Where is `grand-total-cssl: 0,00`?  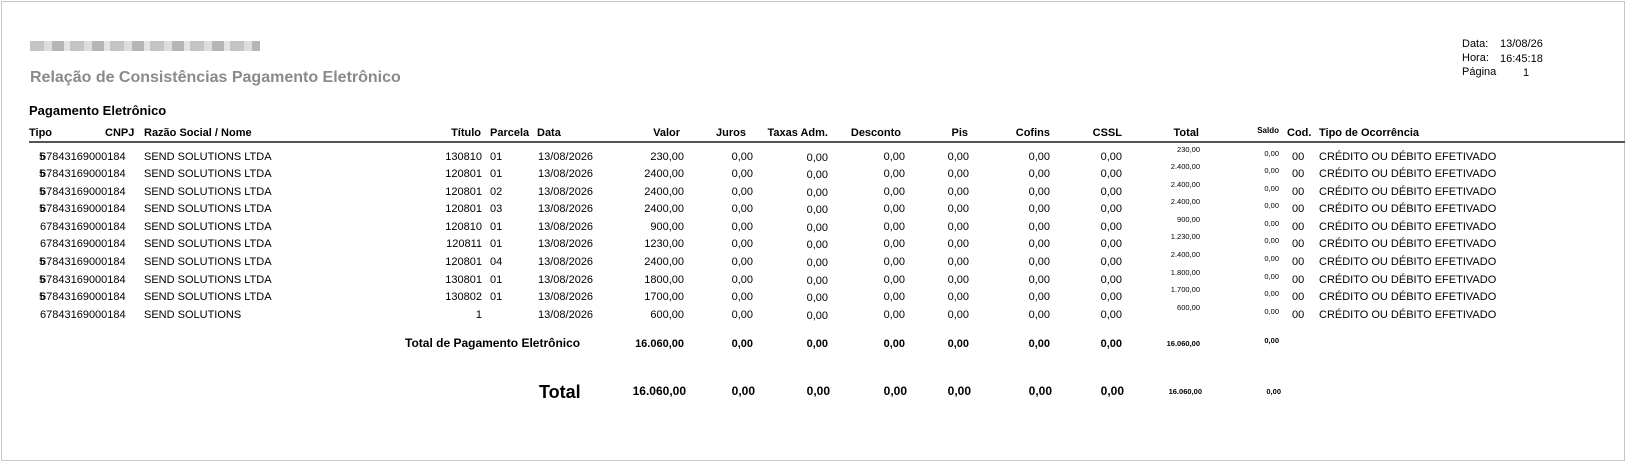 grand-total-cssl: 0,00 is located at coordinates (1112, 391).